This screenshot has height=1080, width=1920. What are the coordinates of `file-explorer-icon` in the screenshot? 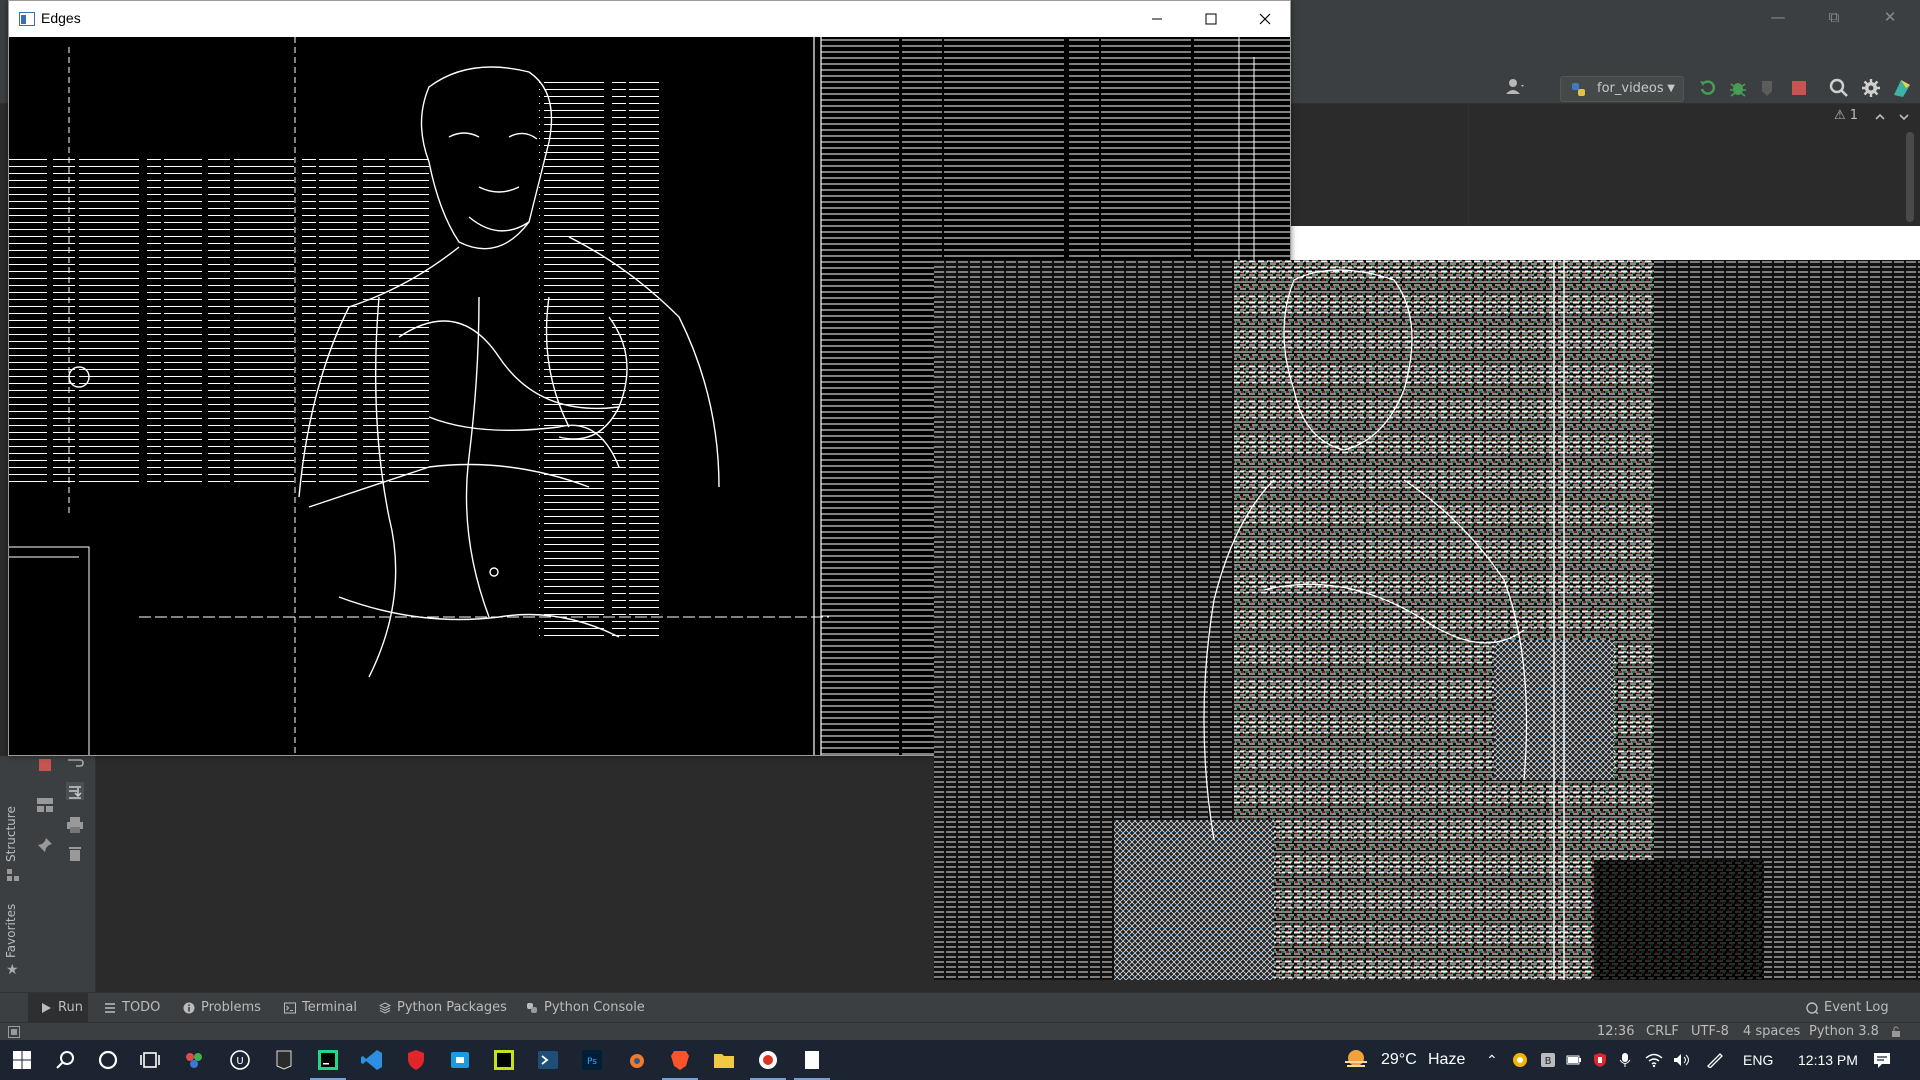 It's located at (724, 1060).